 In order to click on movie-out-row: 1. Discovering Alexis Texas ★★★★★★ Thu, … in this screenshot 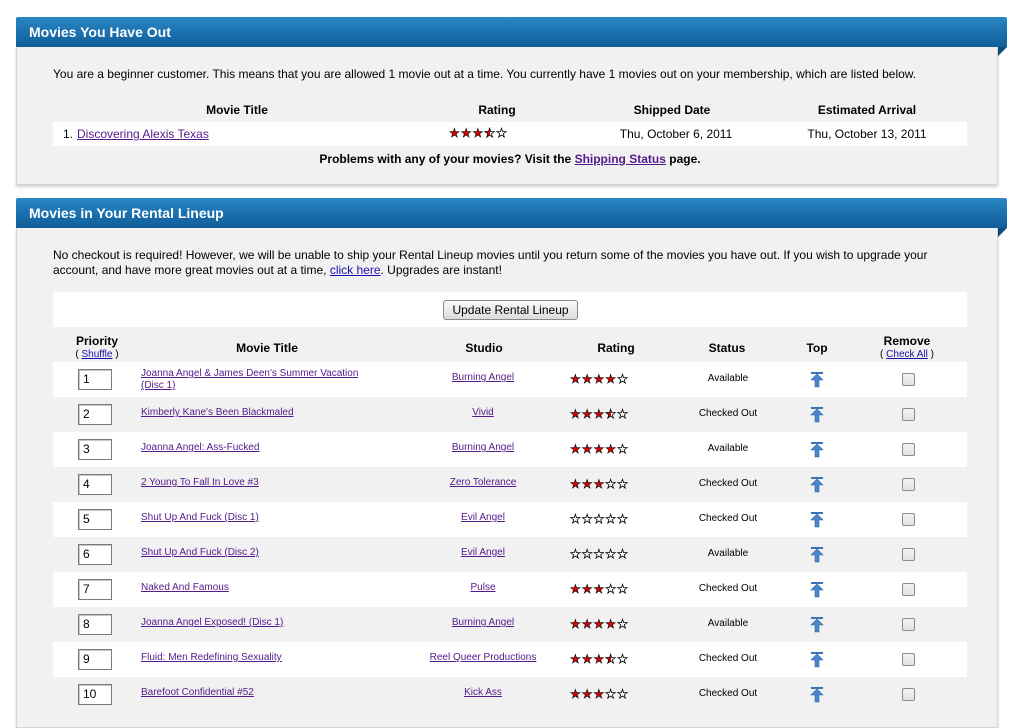, I will do `click(510, 134)`.